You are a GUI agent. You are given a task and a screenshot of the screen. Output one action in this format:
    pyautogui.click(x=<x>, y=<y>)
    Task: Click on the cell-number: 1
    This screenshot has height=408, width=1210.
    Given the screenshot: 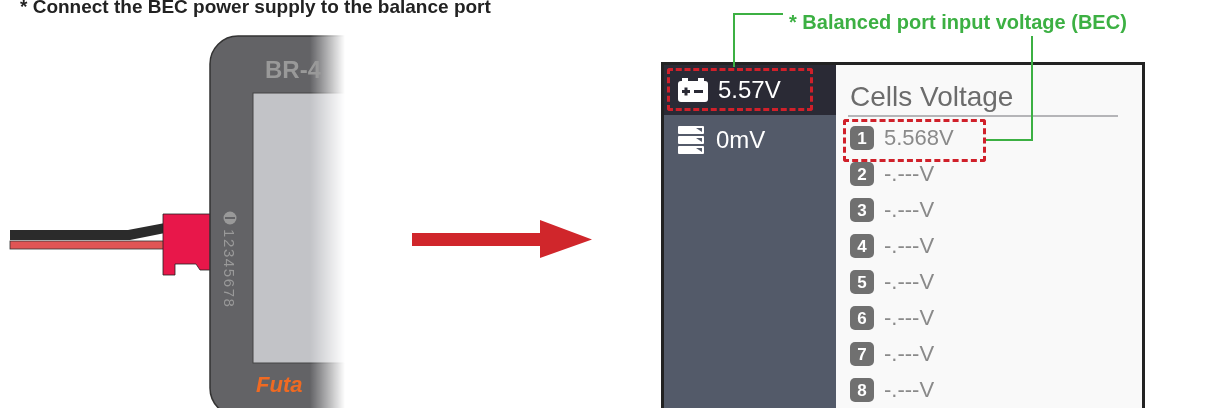 What is the action you would take?
    pyautogui.click(x=862, y=138)
    